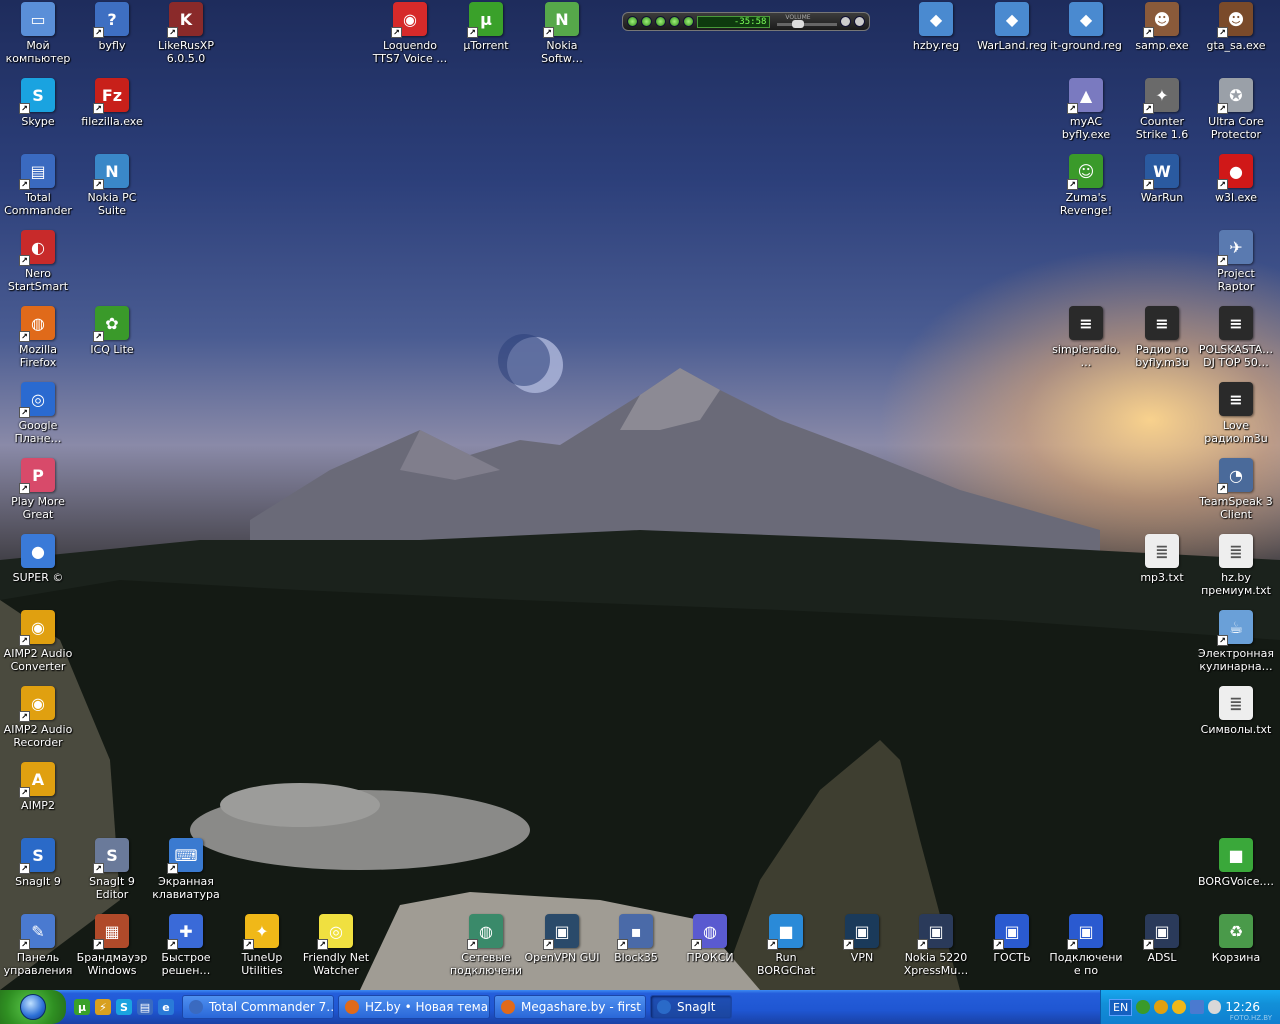 The height and width of the screenshot is (1024, 1280). Describe the element at coordinates (112, 342) in the screenshot. I see `desktop-icon-icq: ✿ ↗ ICQ Lite` at that location.